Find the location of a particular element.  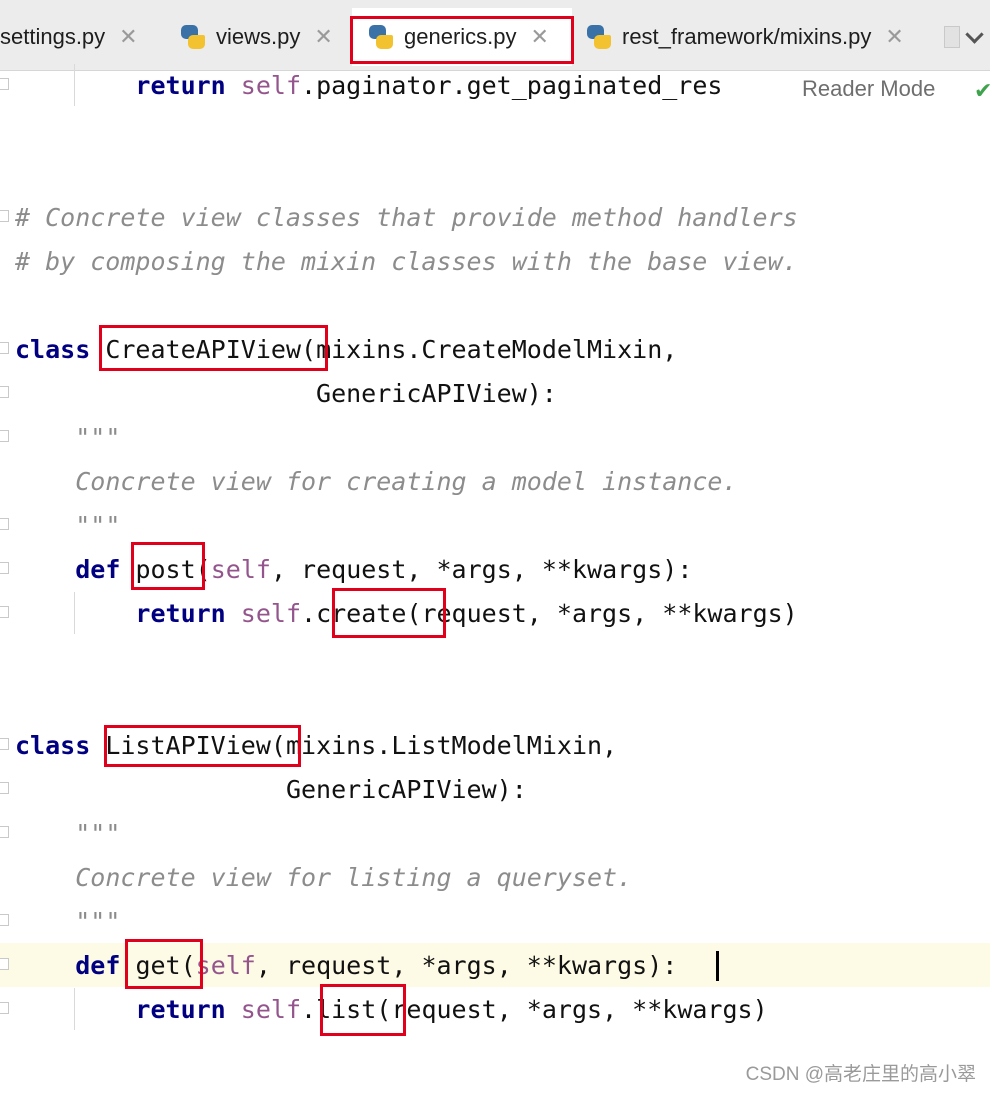

chevron-down-icon is located at coordinates (974, 34).